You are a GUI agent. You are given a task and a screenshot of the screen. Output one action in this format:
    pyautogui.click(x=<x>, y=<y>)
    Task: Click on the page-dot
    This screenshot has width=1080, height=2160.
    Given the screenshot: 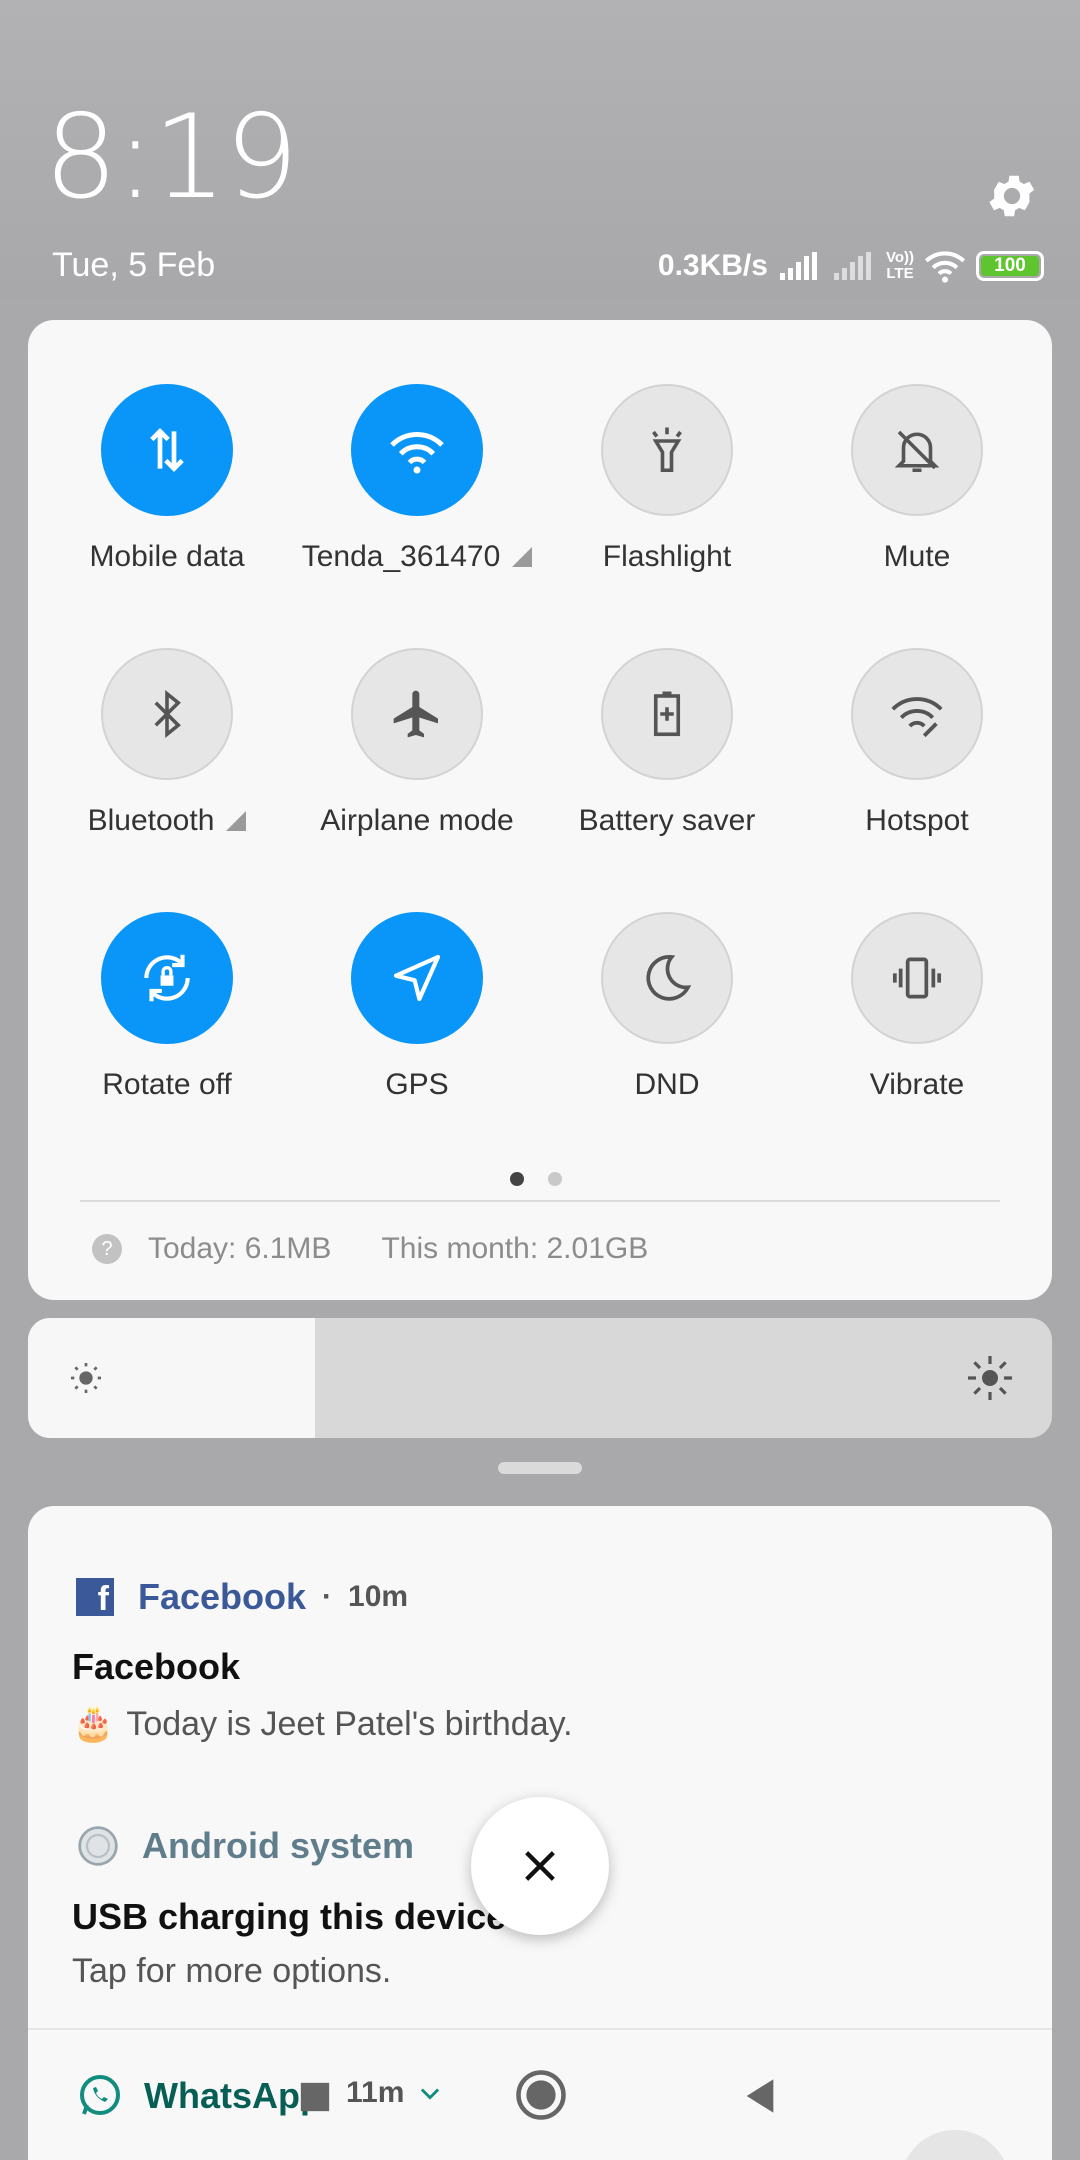 What is the action you would take?
    pyautogui.click(x=555, y=1179)
    